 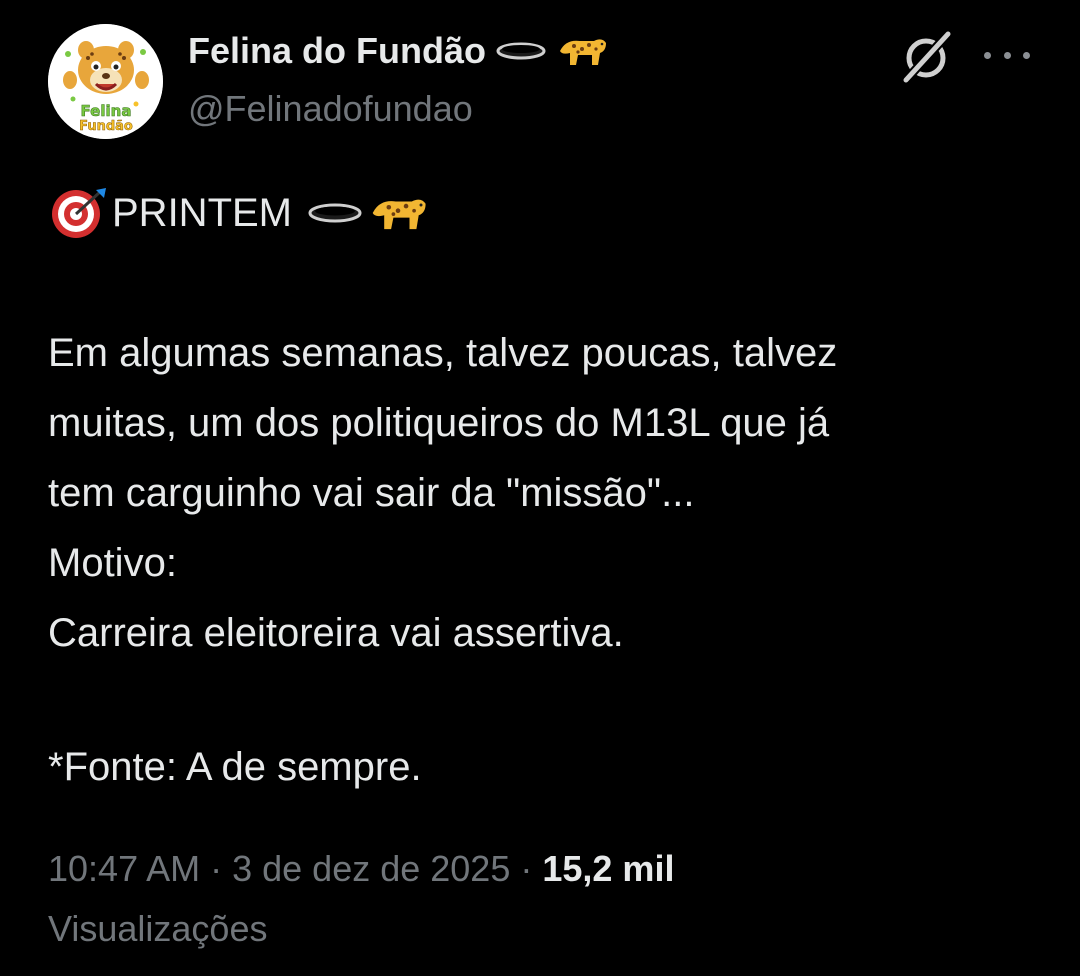 I want to click on views-label: Visualizações, so click(x=157, y=929).